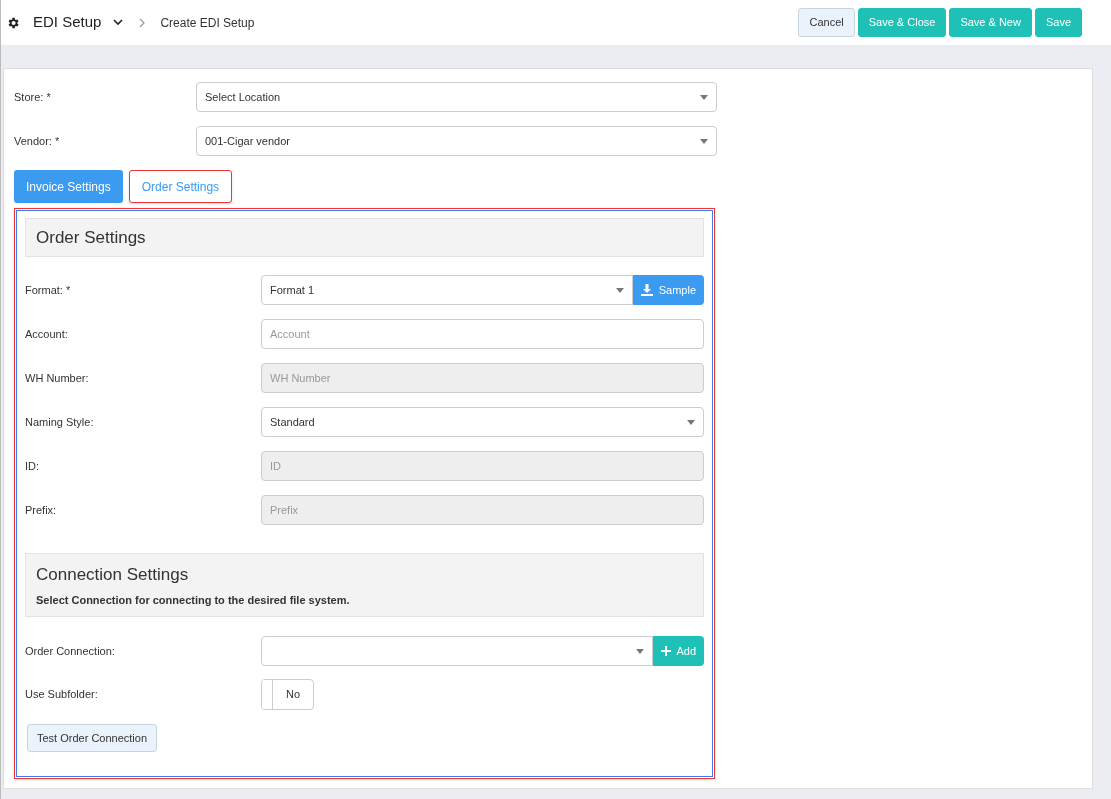 This screenshot has width=1111, height=799. Describe the element at coordinates (41, 510) in the screenshot. I see `field-label: Prefix:` at that location.